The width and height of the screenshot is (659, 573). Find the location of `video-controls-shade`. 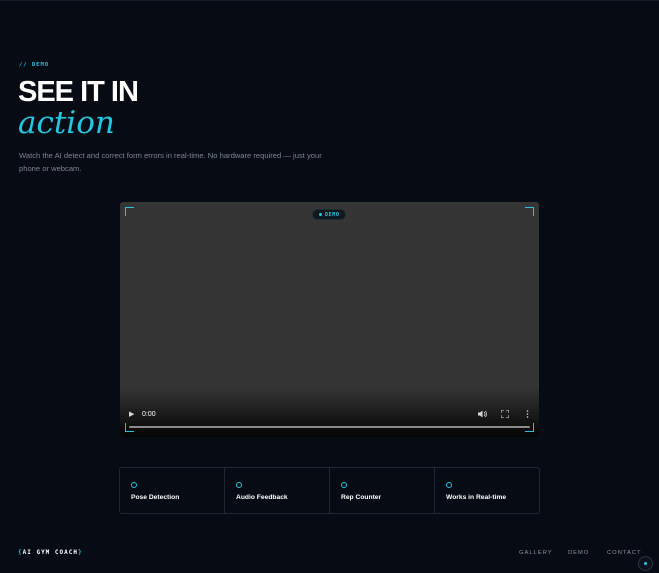

video-controls-shade is located at coordinates (329, 412).